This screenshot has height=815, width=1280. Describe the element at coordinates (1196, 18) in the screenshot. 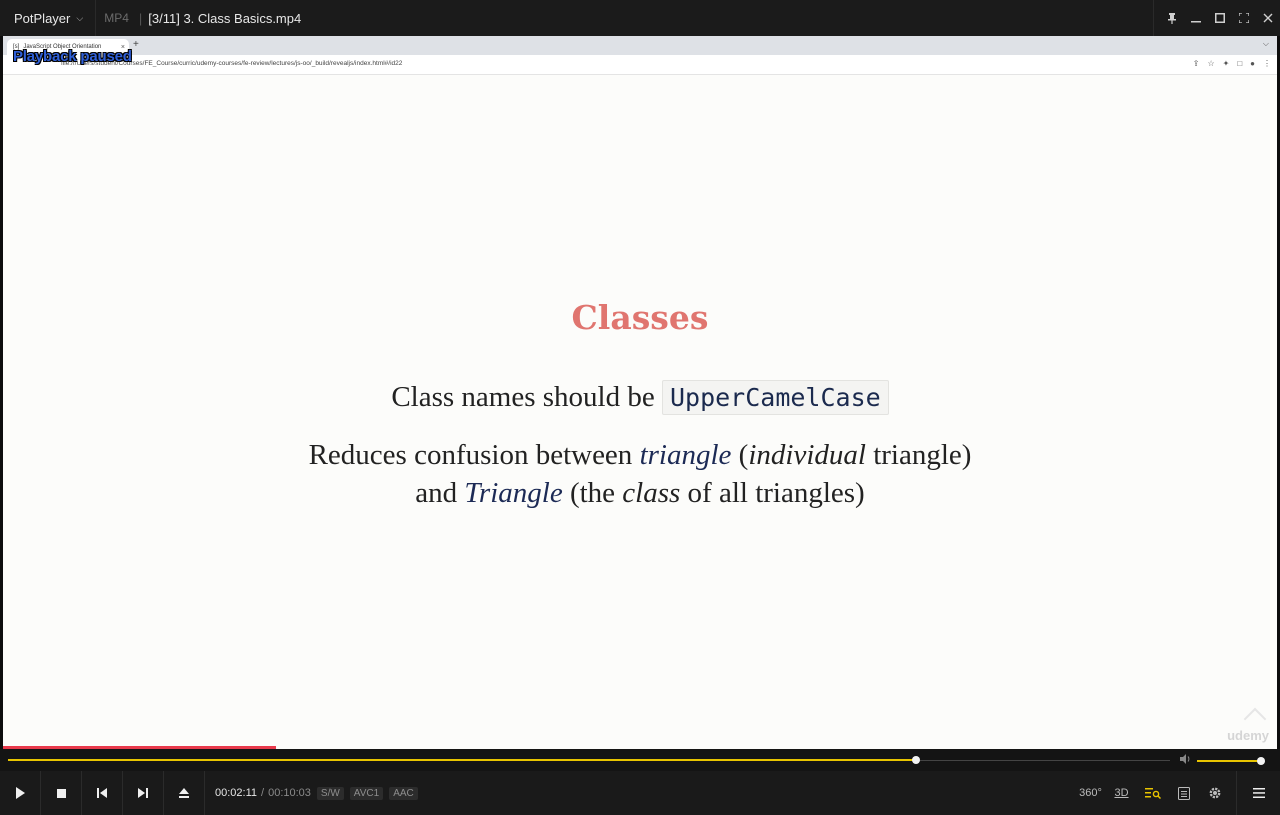

I see `minimize-icon` at that location.